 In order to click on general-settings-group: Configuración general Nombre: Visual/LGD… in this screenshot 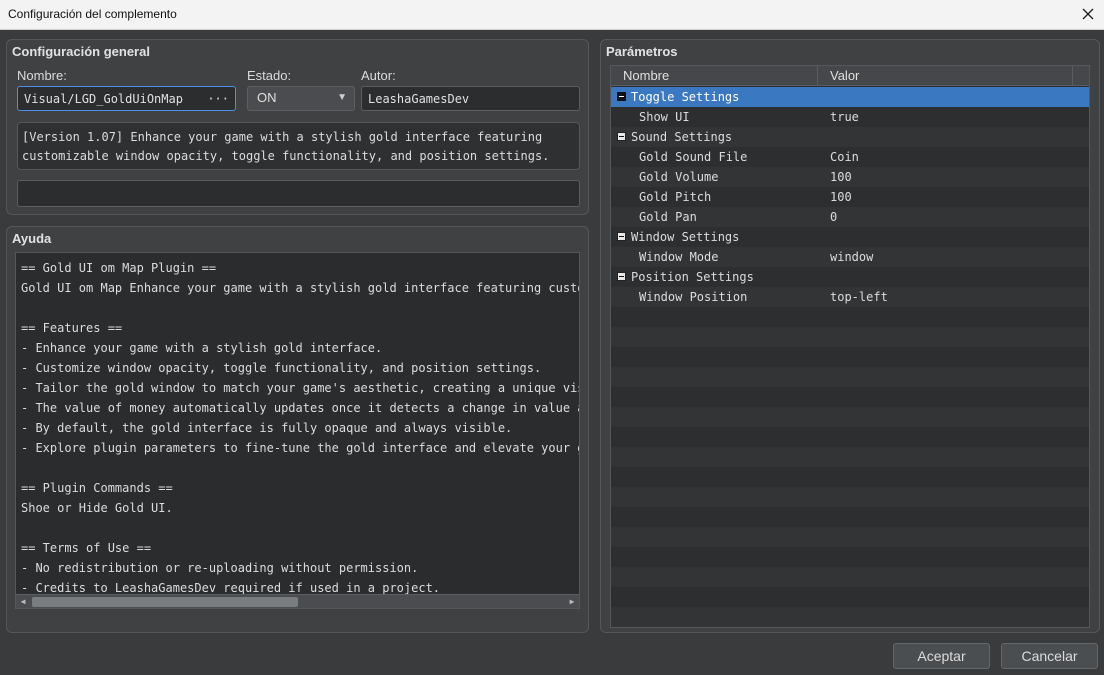, I will do `click(297, 127)`.